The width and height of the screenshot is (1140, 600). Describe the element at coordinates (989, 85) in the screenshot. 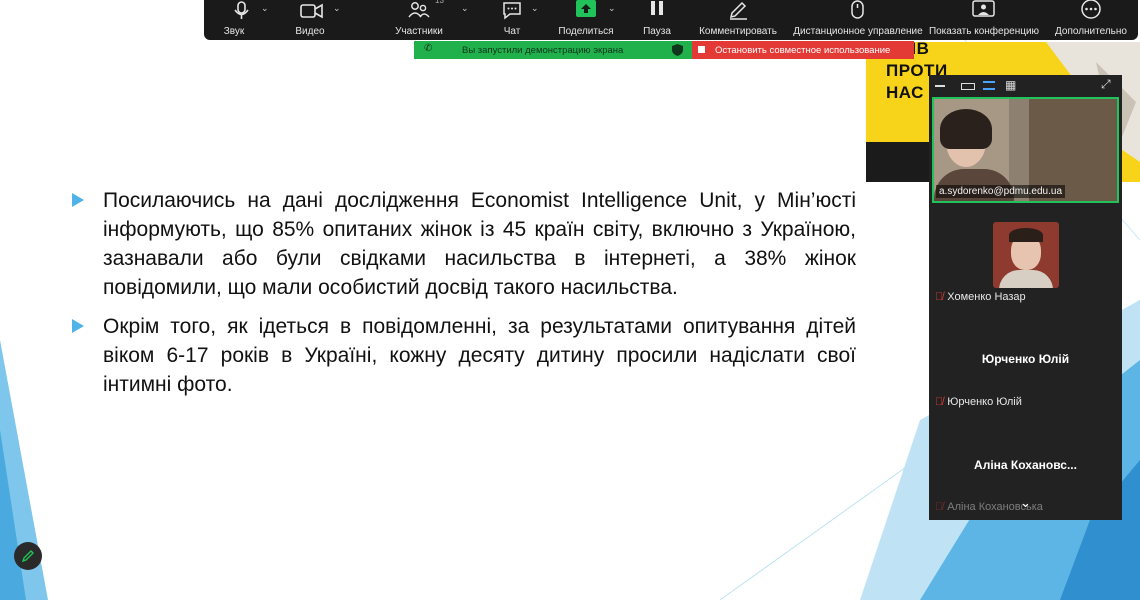

I see `strip-view-icon` at that location.